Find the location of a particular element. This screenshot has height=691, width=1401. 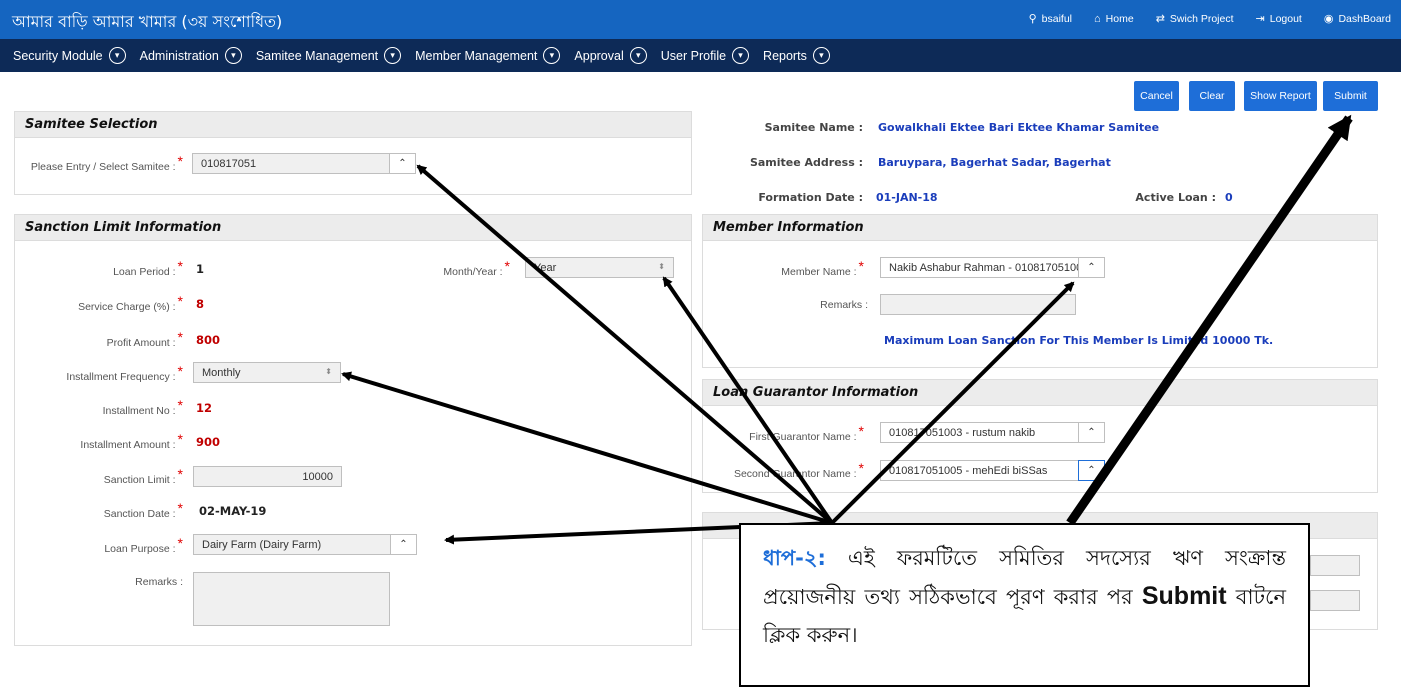

formation-date-label: Formation Date : is located at coordinates (810, 197).